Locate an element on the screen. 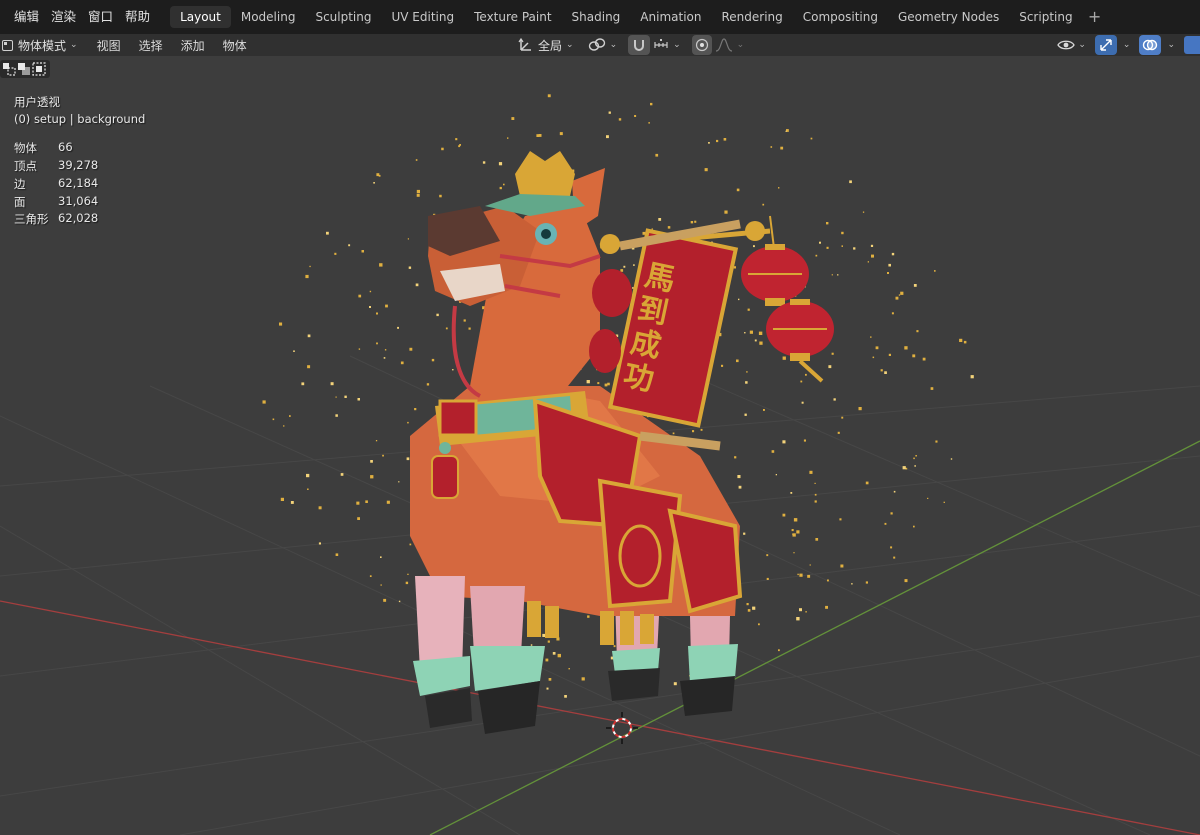 This screenshot has width=1200, height=835. snap-target-dropdown: ⌄ is located at coordinates (667, 45).